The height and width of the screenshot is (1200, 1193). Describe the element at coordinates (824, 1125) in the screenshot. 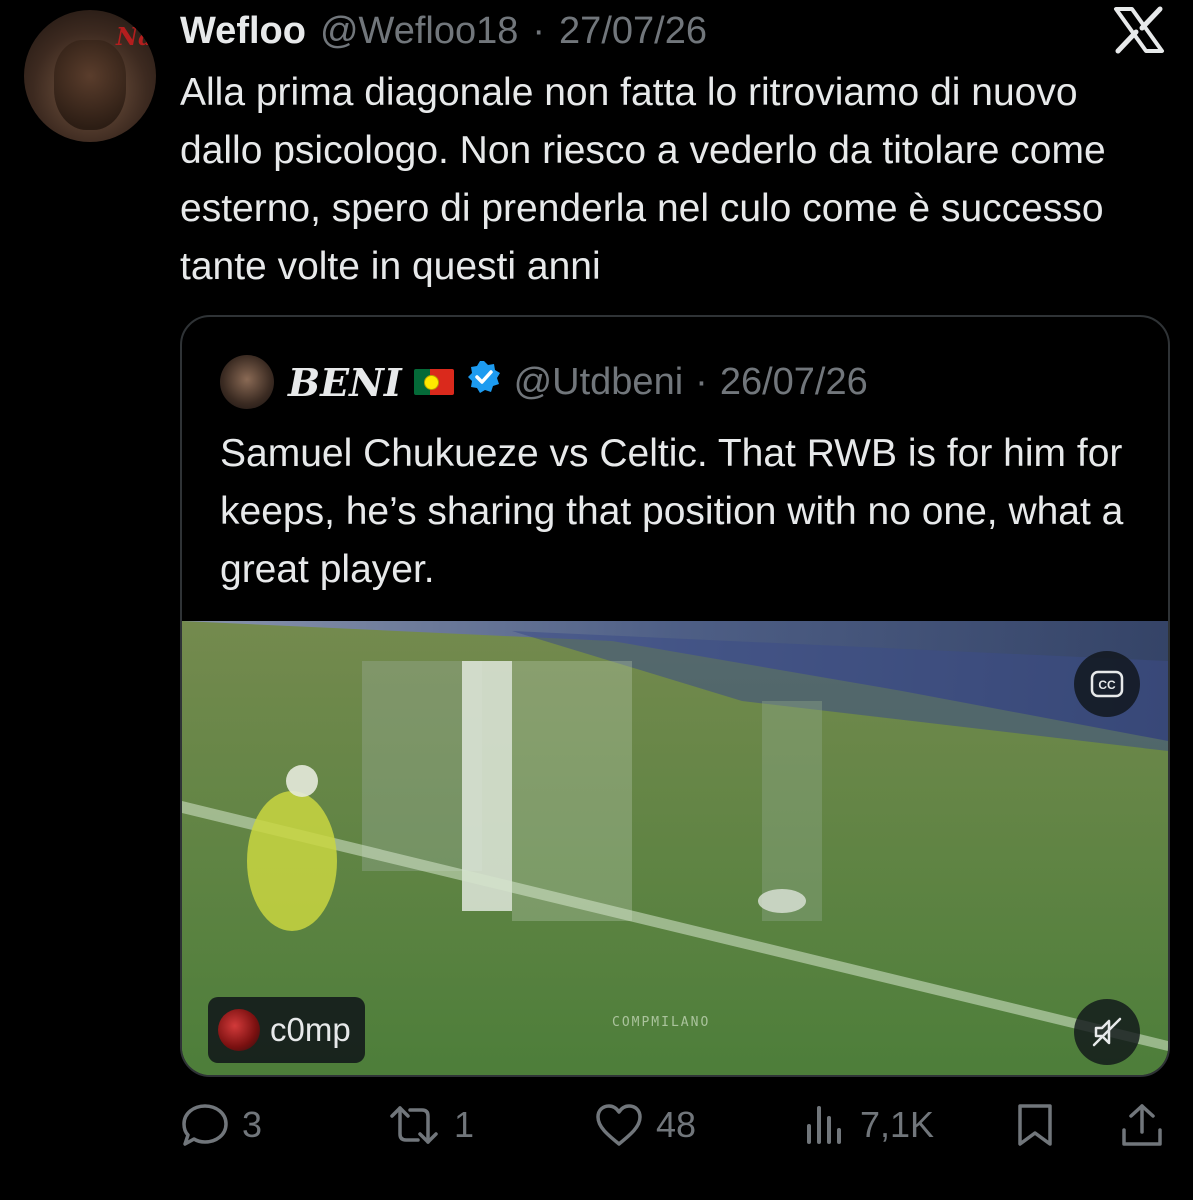

I see `views-chart-icon` at that location.